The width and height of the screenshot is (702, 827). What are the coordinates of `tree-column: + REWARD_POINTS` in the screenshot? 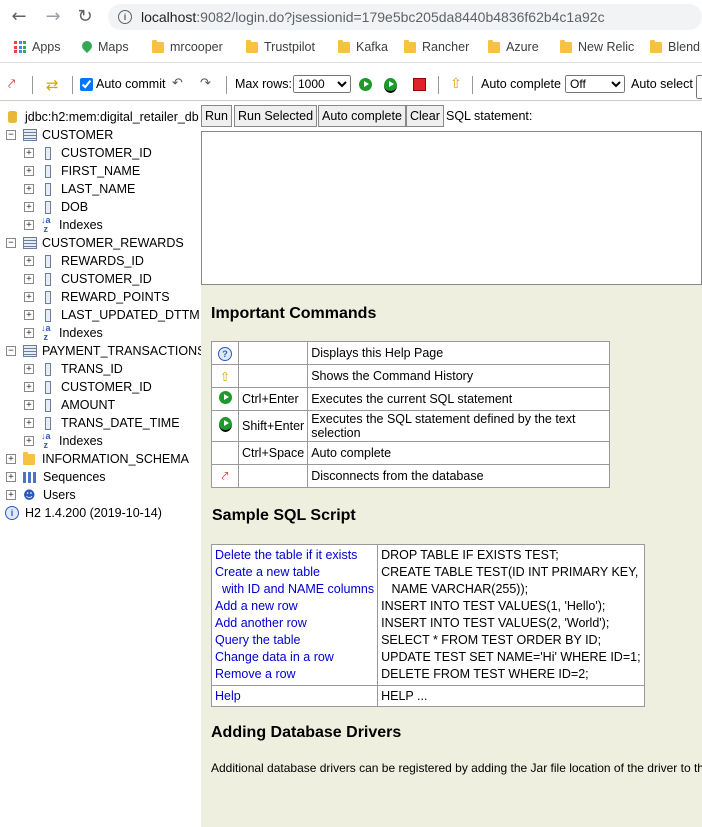 It's located at (97, 297).